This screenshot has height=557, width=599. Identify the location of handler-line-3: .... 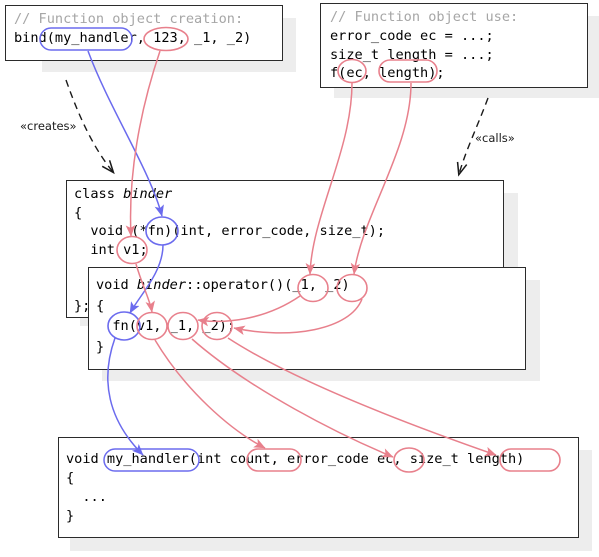
(86, 497).